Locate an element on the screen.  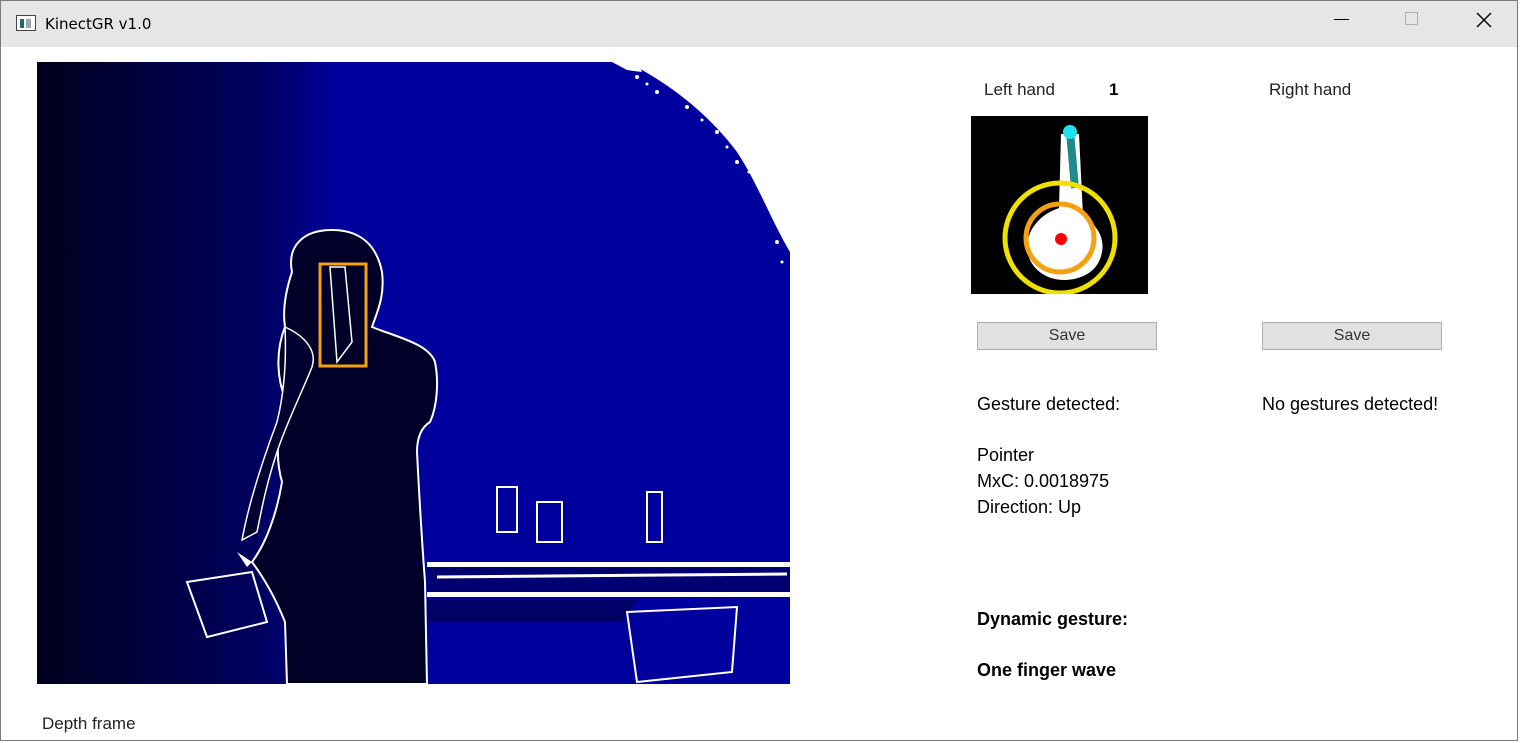
left-hand-image is located at coordinates (1059, 205).